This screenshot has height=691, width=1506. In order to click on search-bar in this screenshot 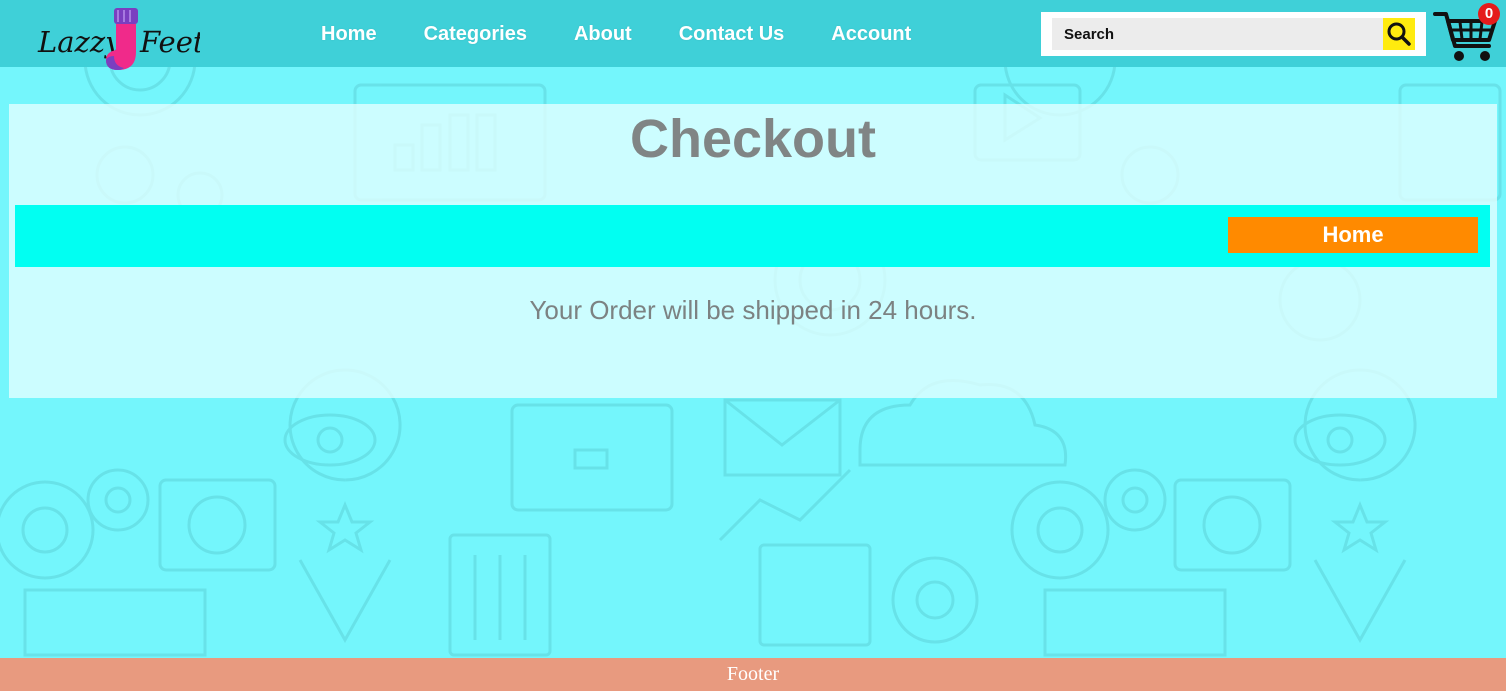, I will do `click(1233, 34)`.